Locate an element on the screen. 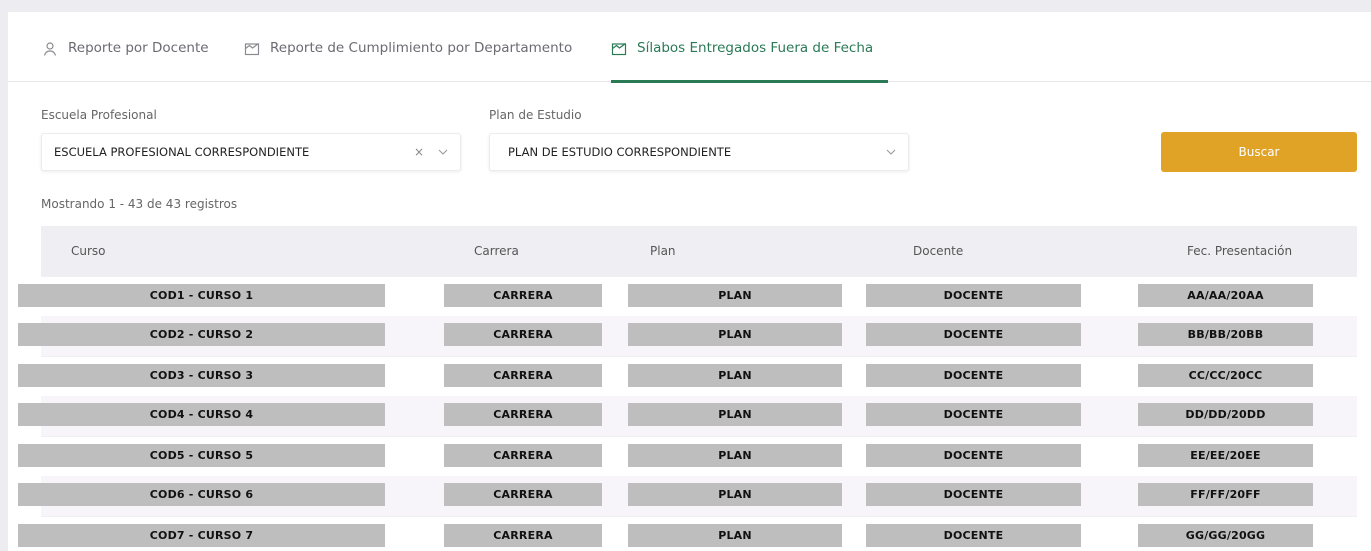 This screenshot has width=1371, height=551. header-curso: Curso is located at coordinates (88, 251).